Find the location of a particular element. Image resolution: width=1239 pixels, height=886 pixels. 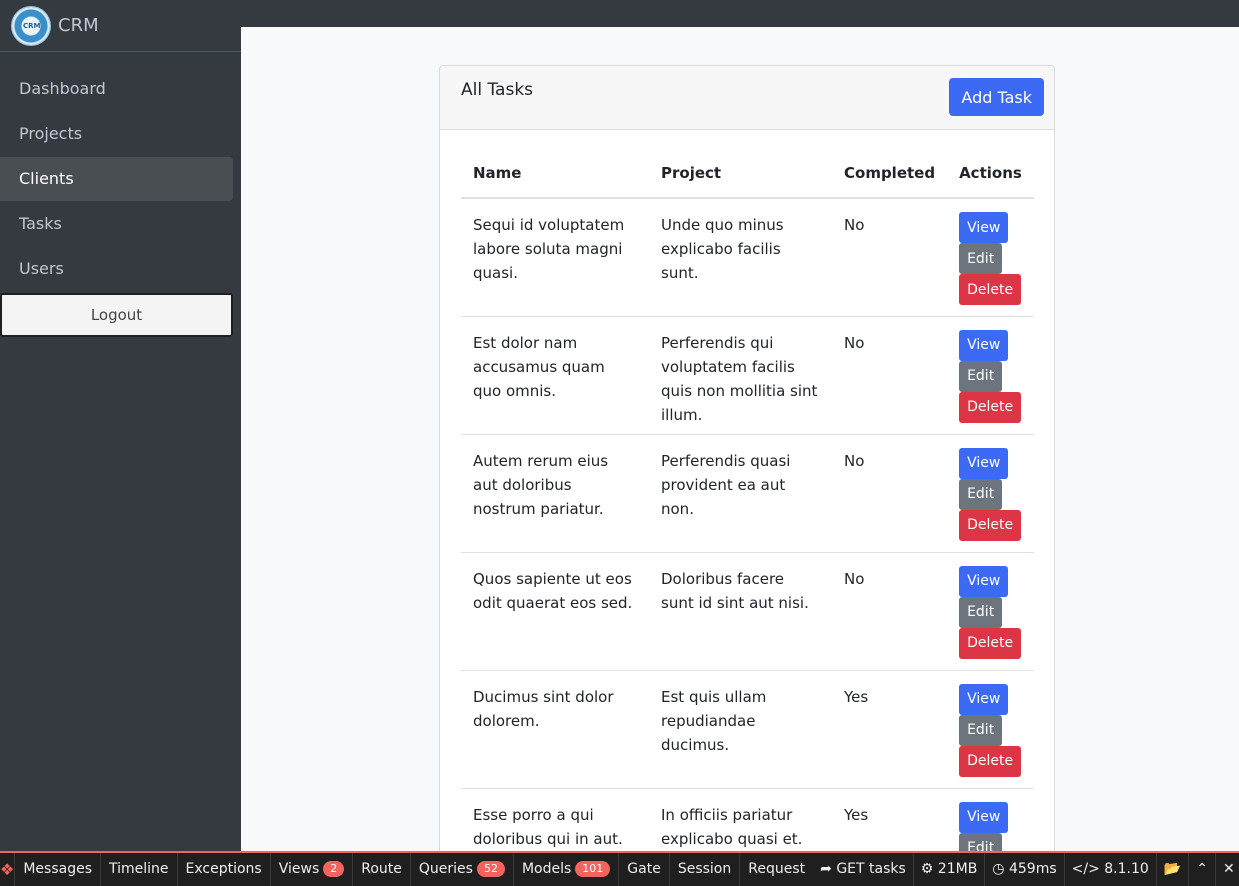

chevron-up-icon: ⌃ is located at coordinates (1201, 869).